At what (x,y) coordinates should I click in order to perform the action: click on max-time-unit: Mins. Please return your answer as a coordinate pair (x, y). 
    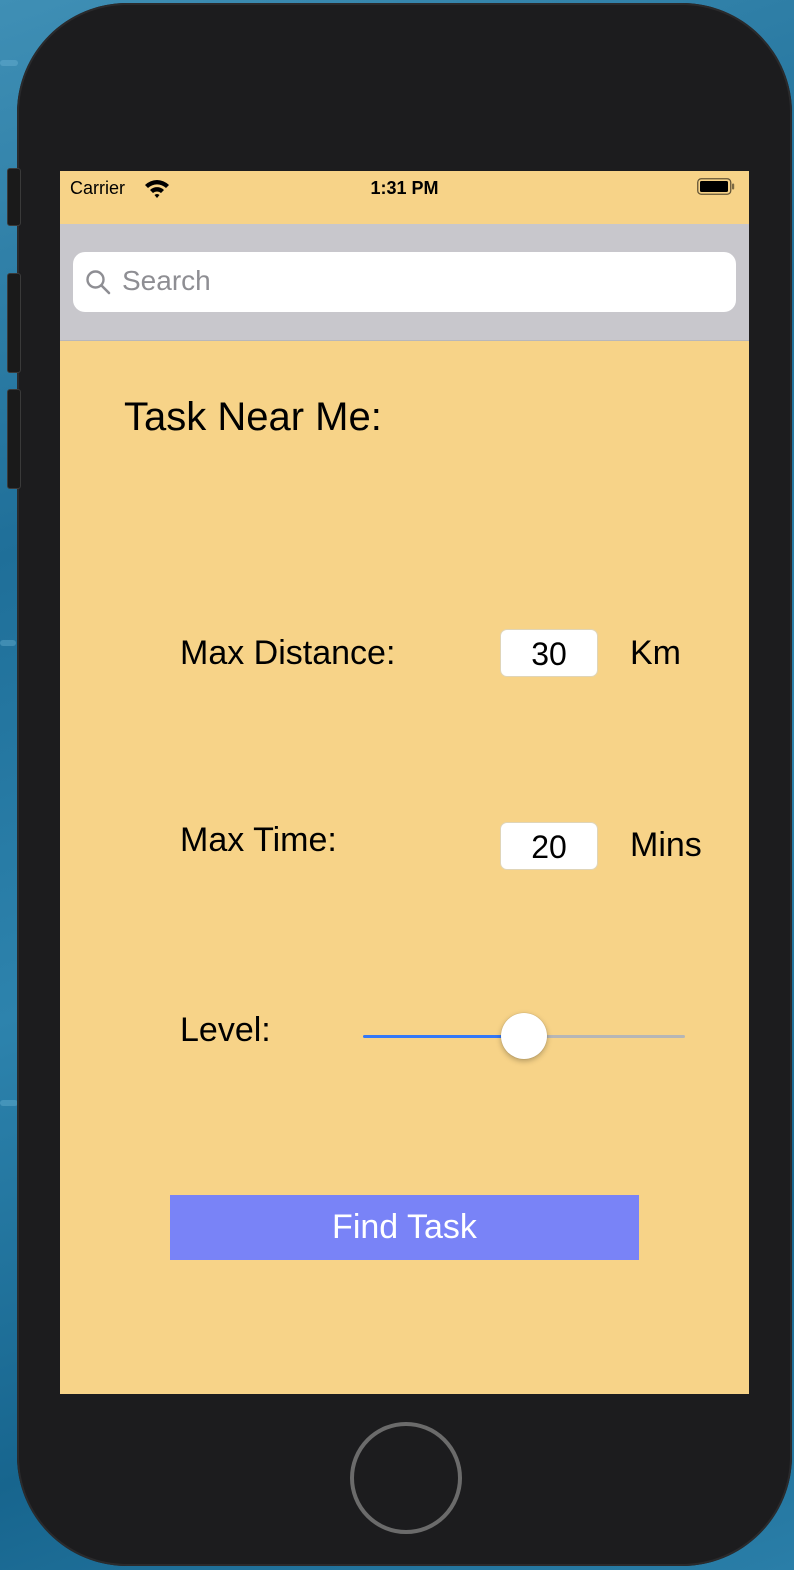
    Looking at the image, I should click on (666, 845).